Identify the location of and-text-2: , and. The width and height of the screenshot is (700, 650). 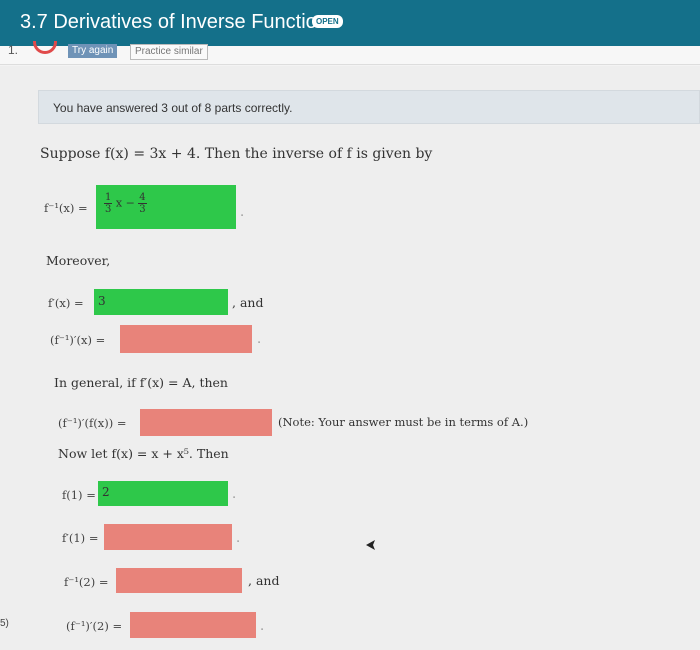
(264, 580).